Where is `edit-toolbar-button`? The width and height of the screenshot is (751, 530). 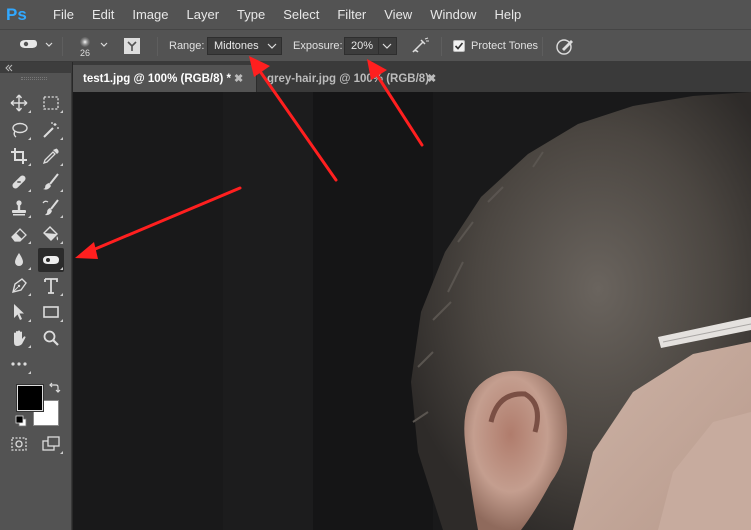 edit-toolbar-button is located at coordinates (19, 364).